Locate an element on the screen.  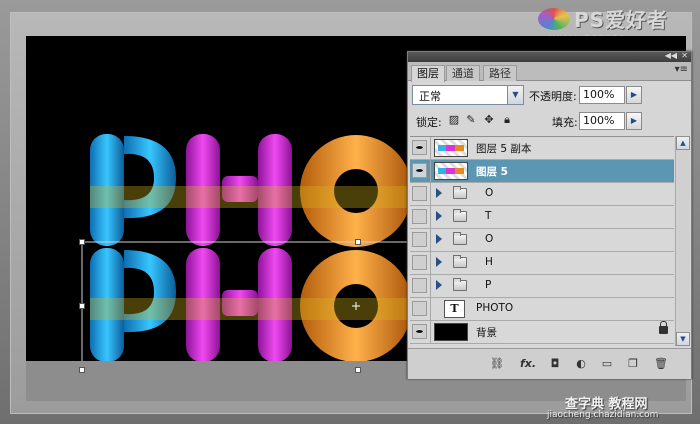
tab-layers: 图层 is located at coordinates (428, 73).